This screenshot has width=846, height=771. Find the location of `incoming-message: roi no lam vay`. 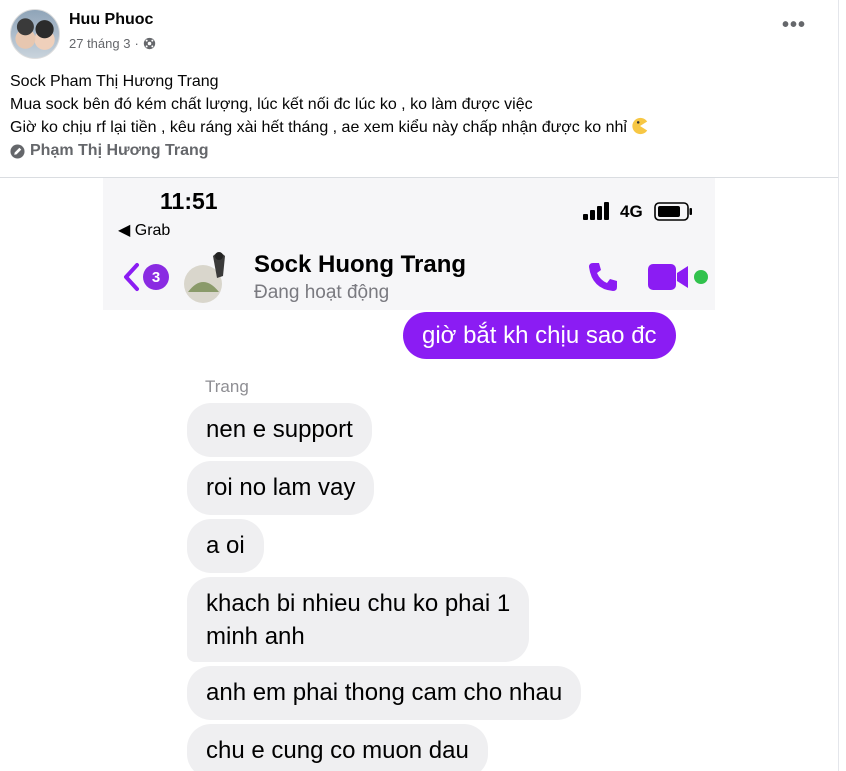

incoming-message: roi no lam vay is located at coordinates (281, 488).